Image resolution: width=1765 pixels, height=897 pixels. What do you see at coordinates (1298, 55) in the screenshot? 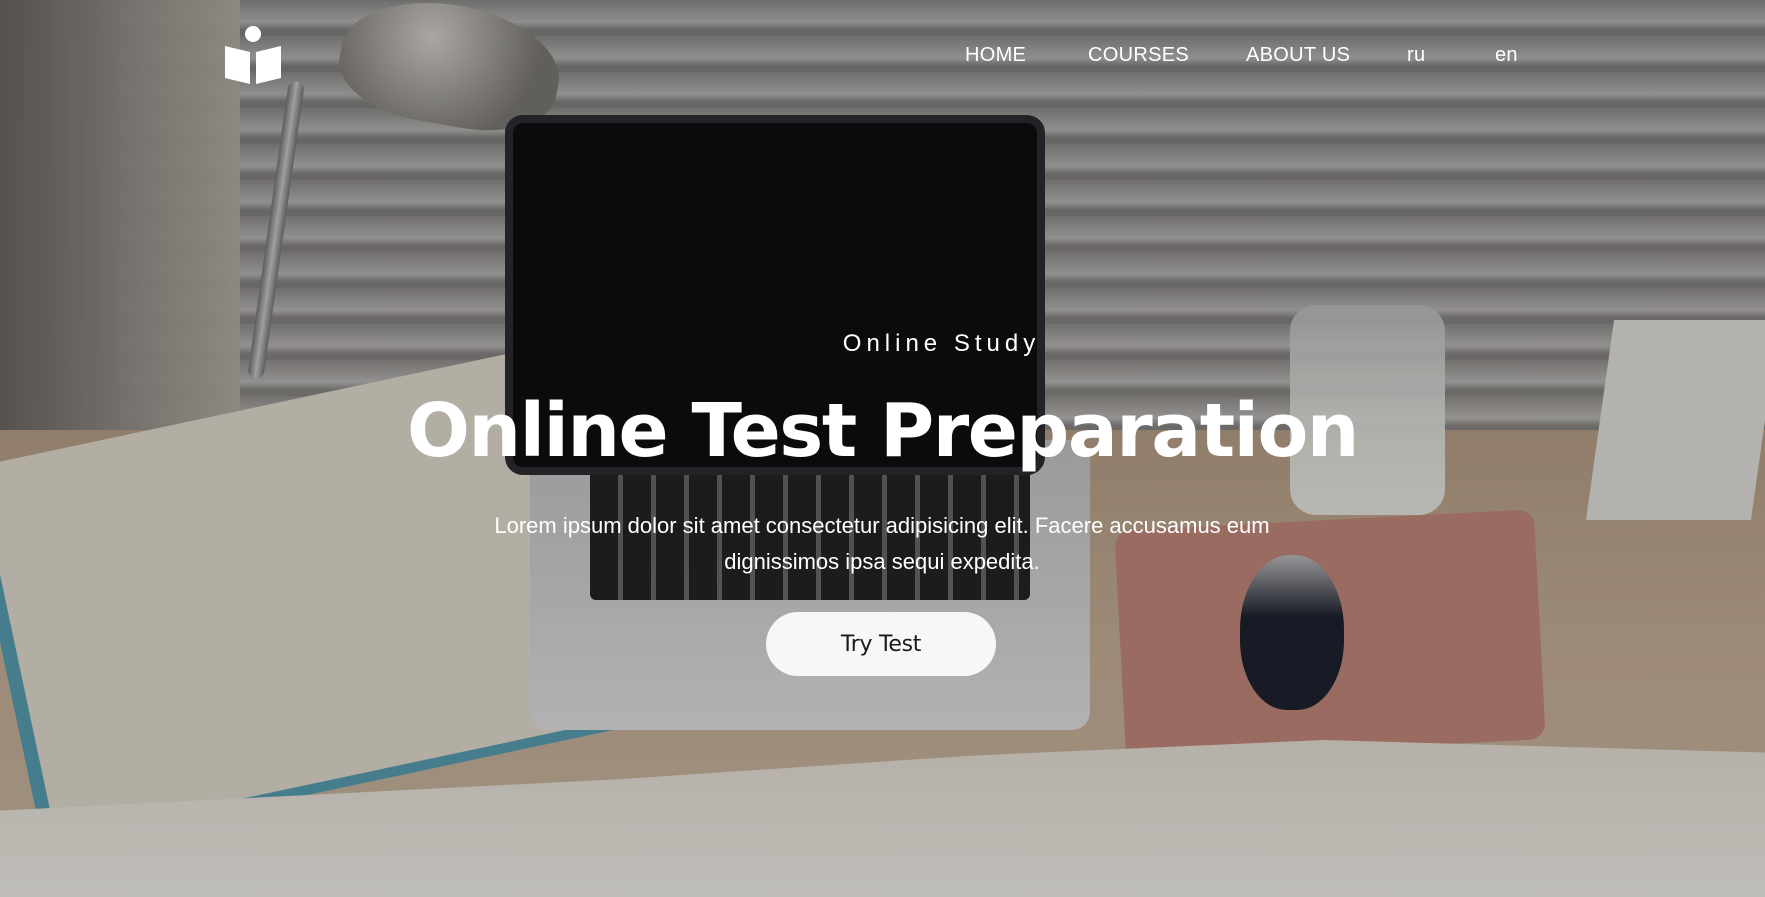
I see `nav-about-link: ABOUT US` at bounding box center [1298, 55].